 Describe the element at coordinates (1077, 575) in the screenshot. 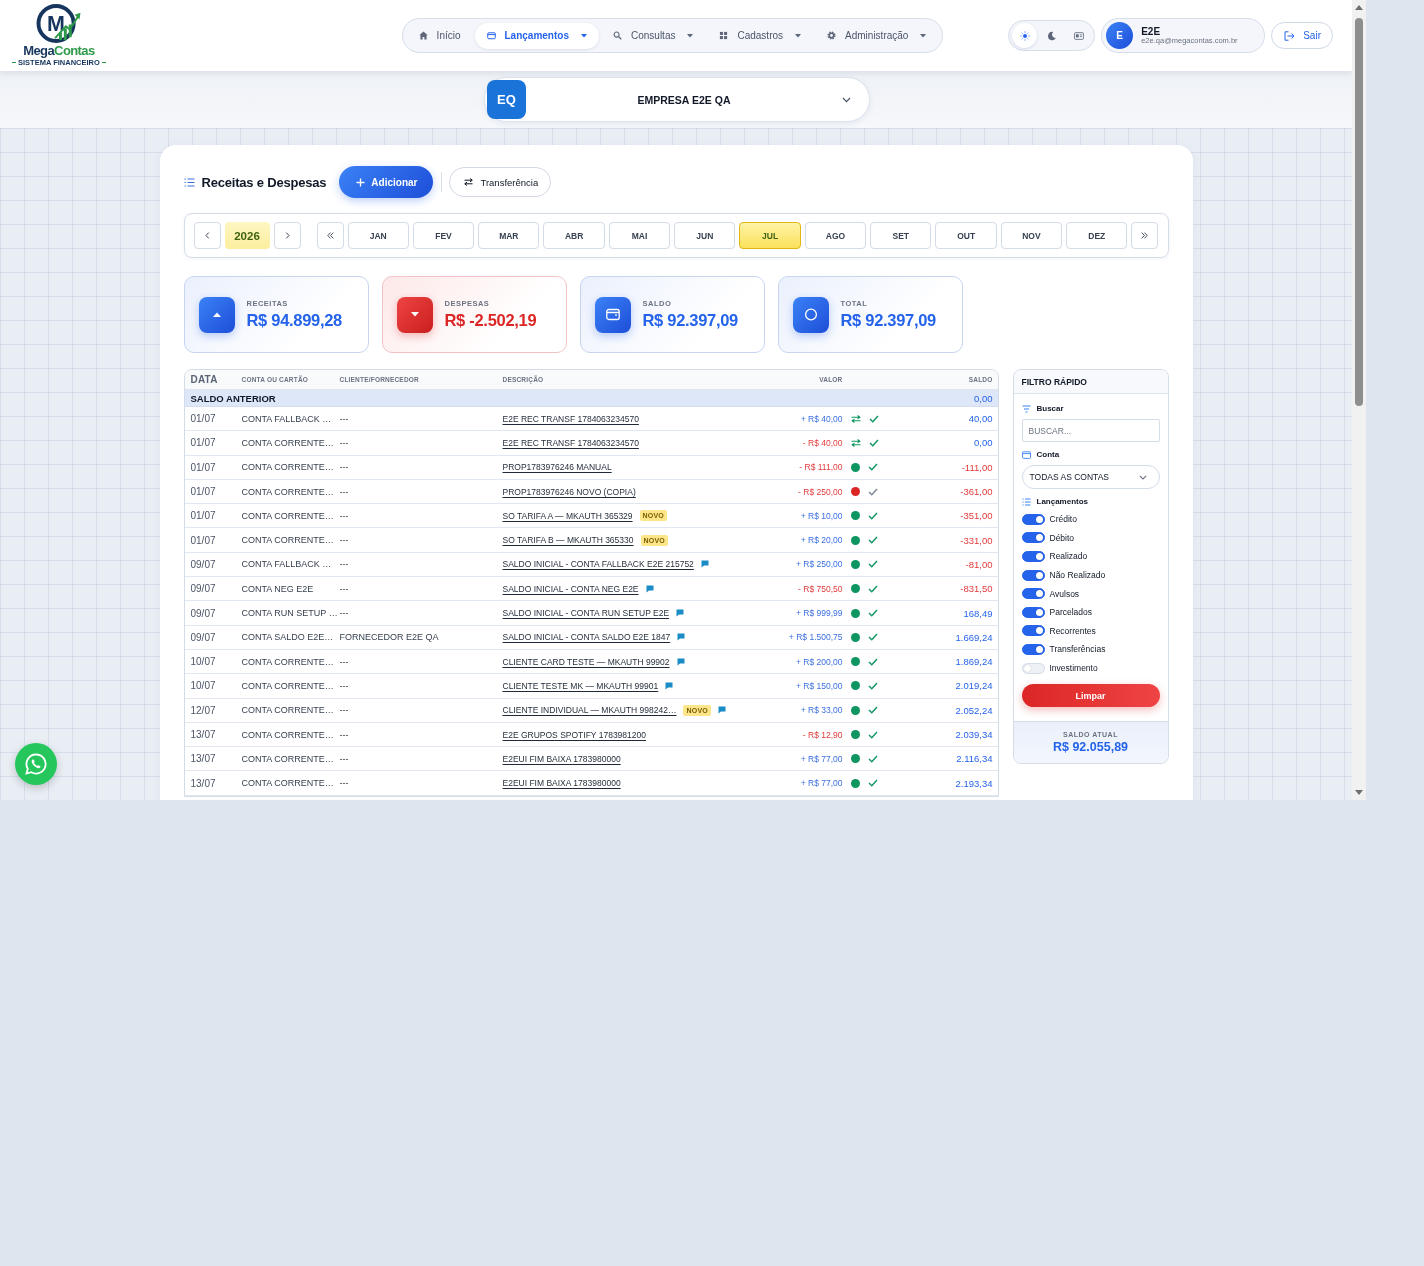

I see `toggle-label: Não Realizado` at that location.